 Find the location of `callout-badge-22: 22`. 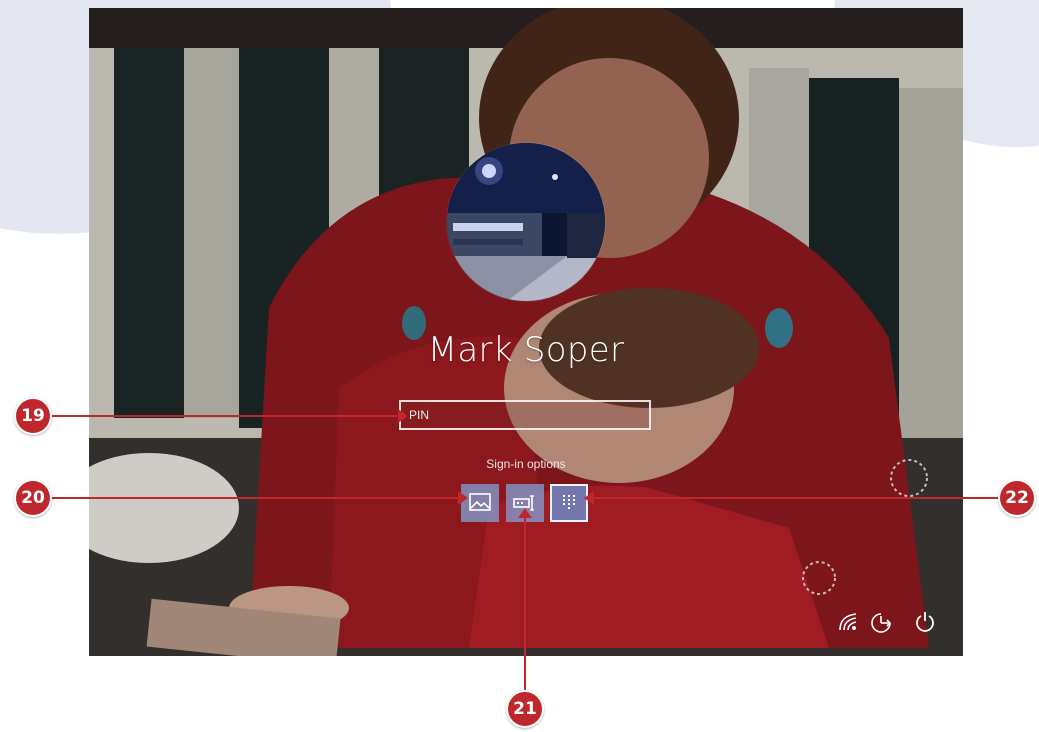

callout-badge-22: 22 is located at coordinates (1017, 498).